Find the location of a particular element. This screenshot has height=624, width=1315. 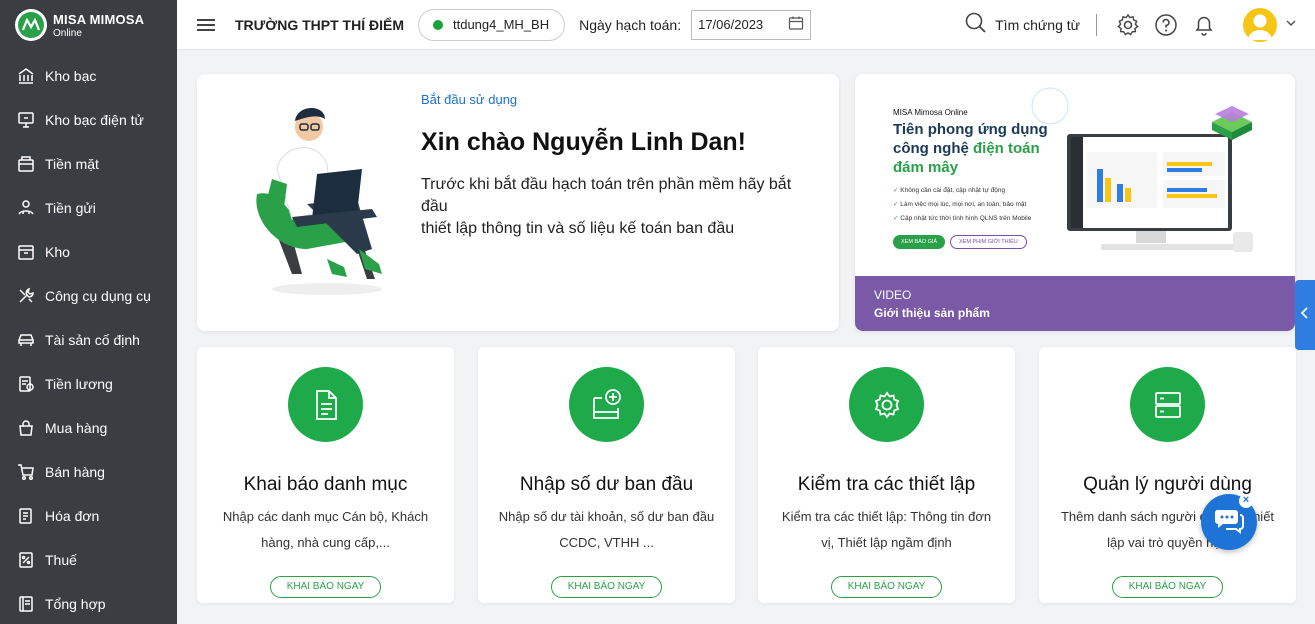

sidebar-item-cong-cu-dung-cu: Công cụ dụng cụ is located at coordinates (88, 296).